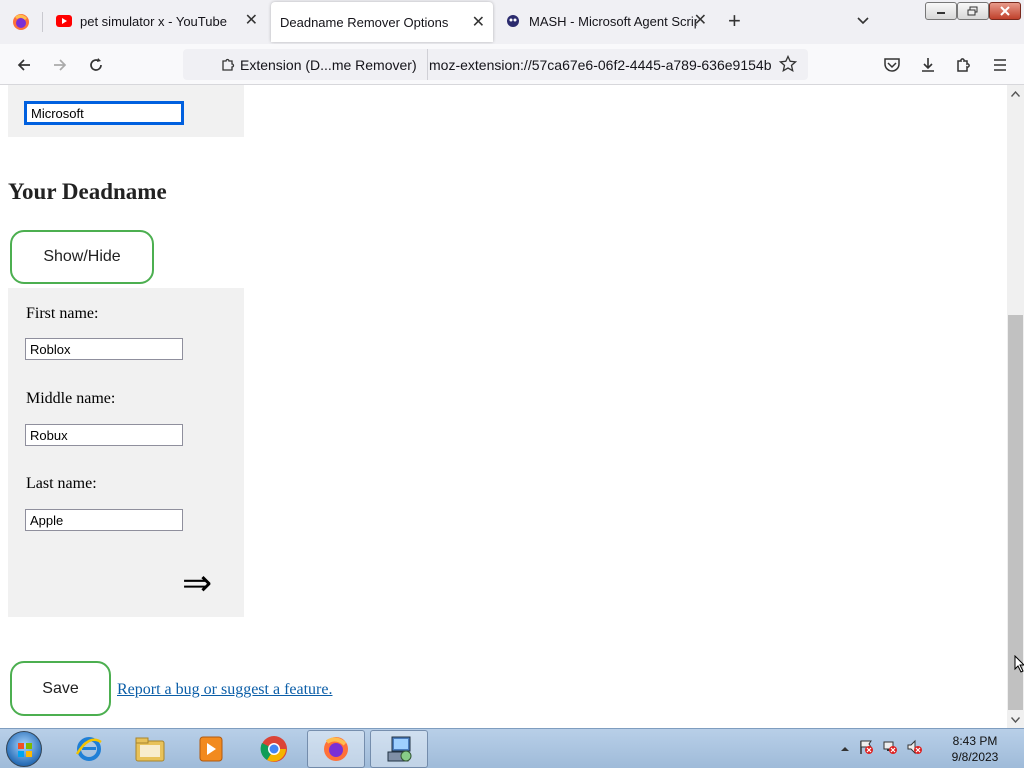  What do you see at coordinates (104, 113) in the screenshot?
I see `replacement-name-input` at bounding box center [104, 113].